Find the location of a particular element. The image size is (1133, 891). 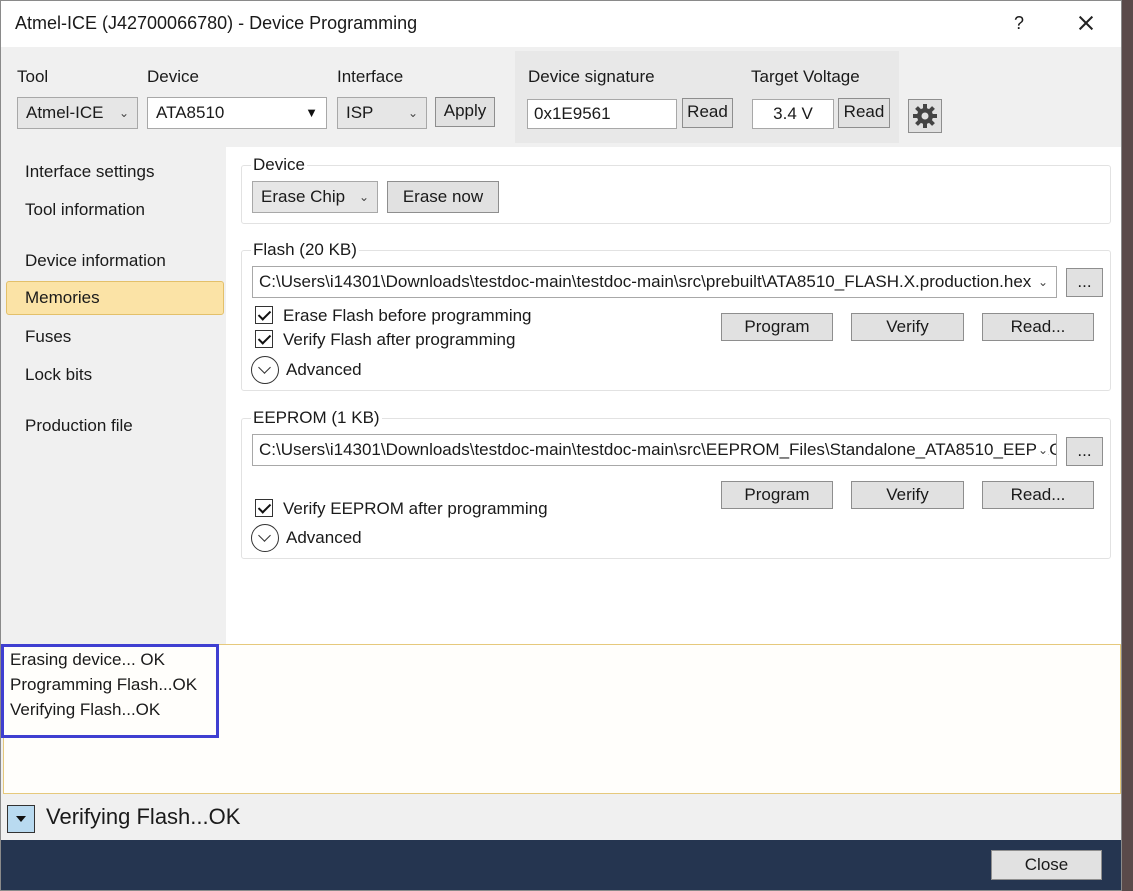

signature-panel is located at coordinates (707, 97).